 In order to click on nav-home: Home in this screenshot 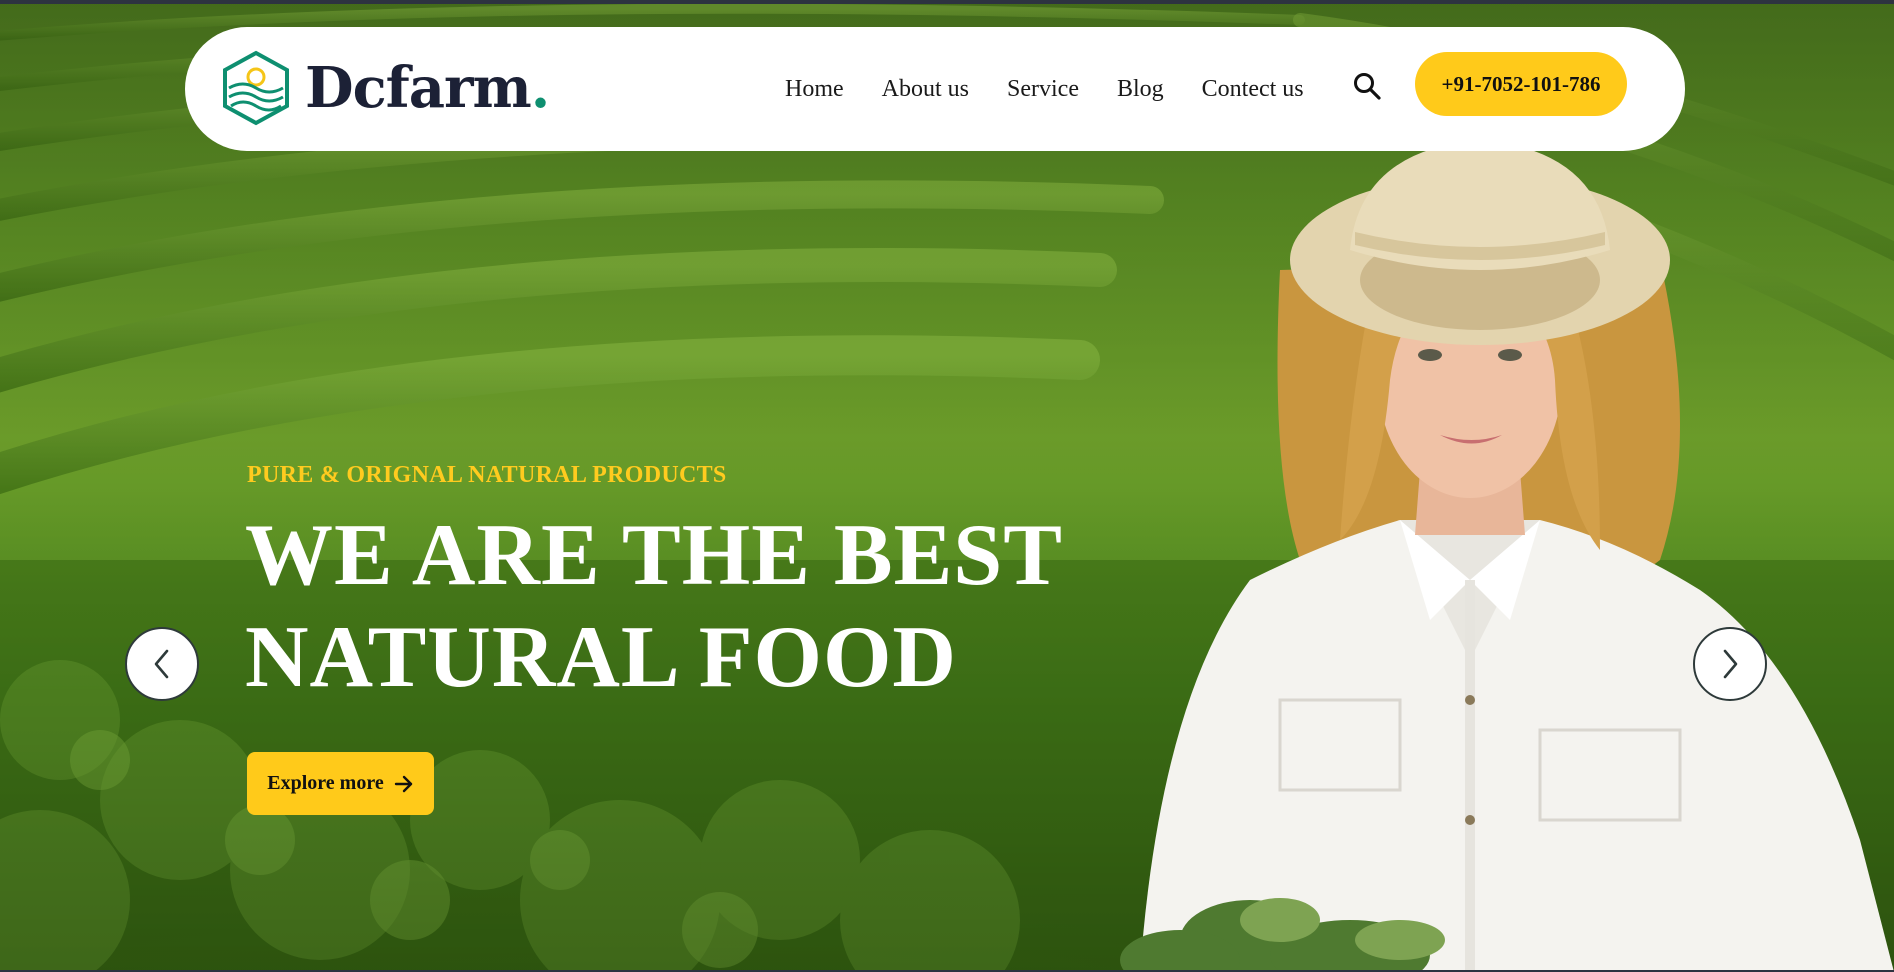, I will do `click(814, 89)`.